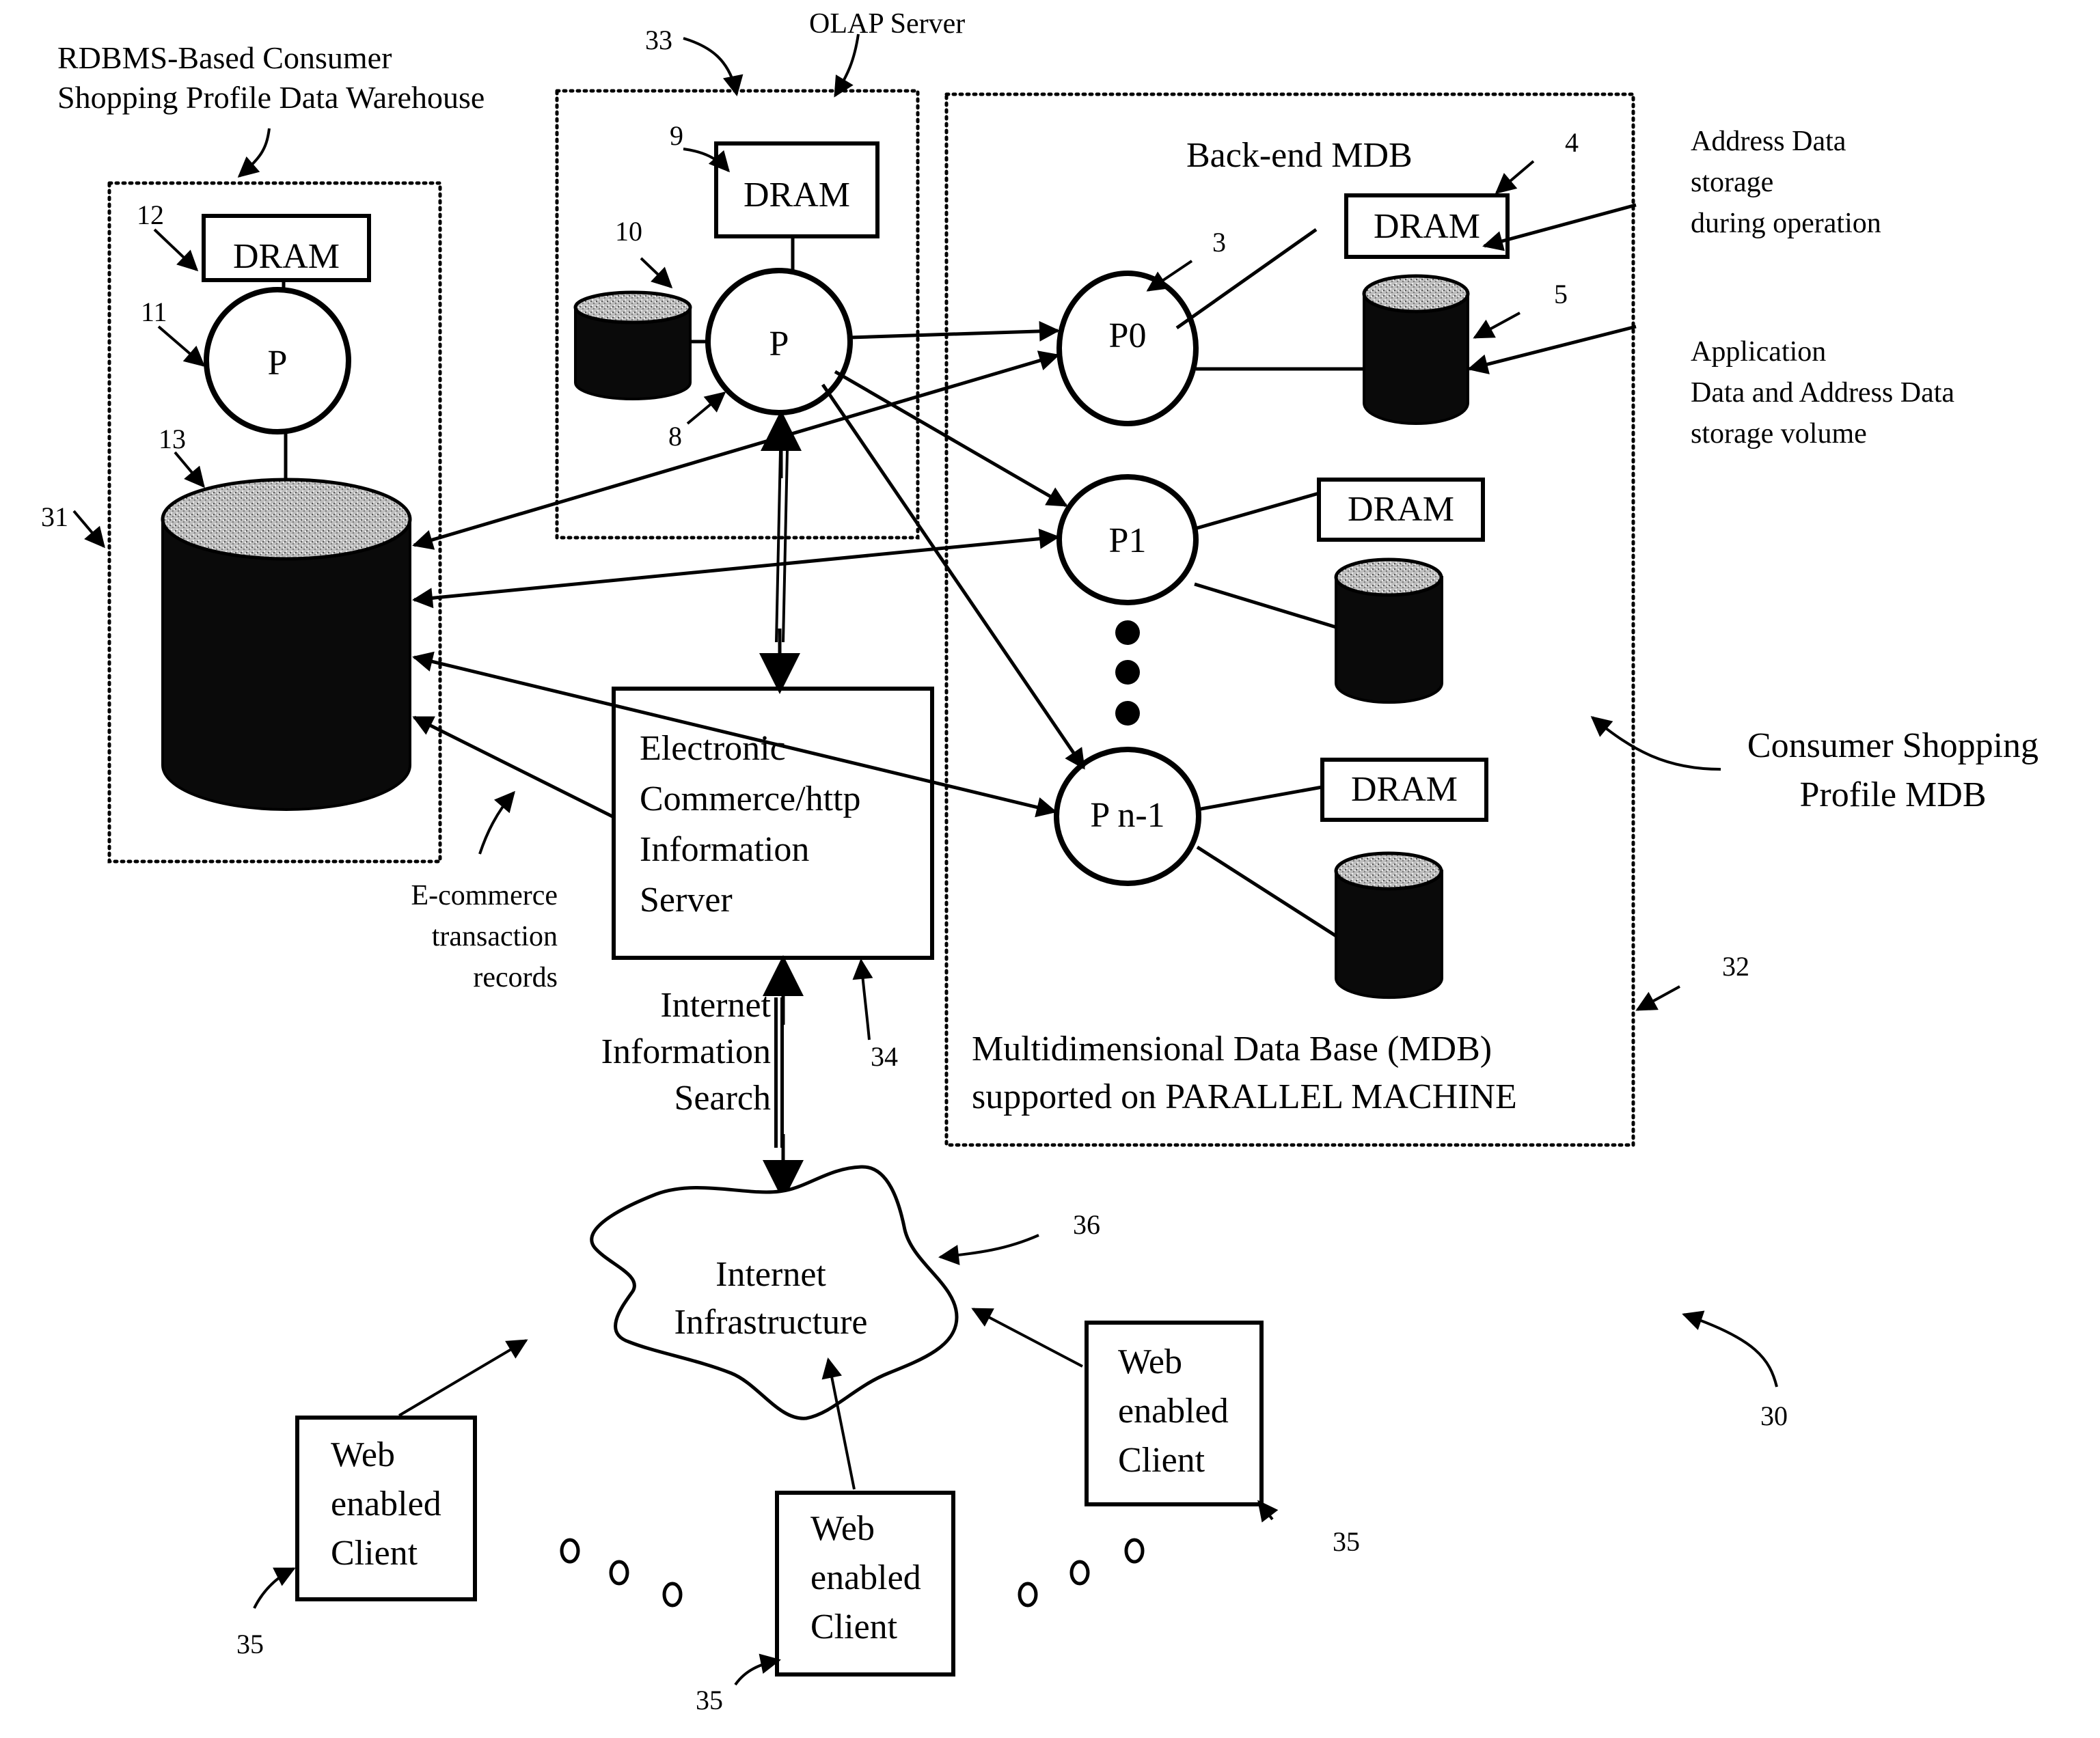 Image resolution: width=2100 pixels, height=1738 pixels. I want to click on internet-search-line-1: Internet, so click(715, 1006).